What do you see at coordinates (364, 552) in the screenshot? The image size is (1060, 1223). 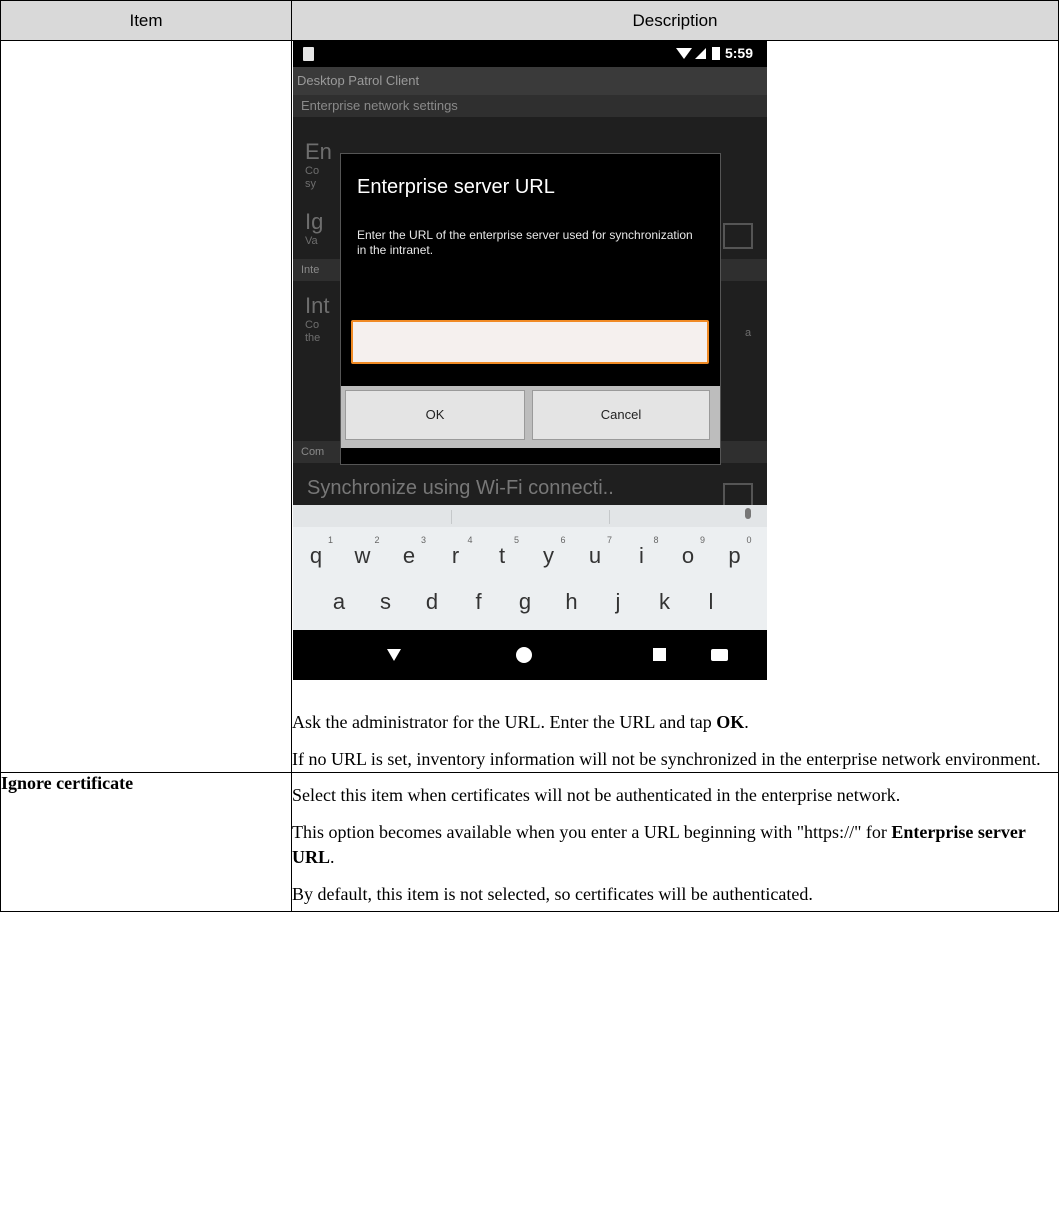 I see `key-w: w2` at bounding box center [364, 552].